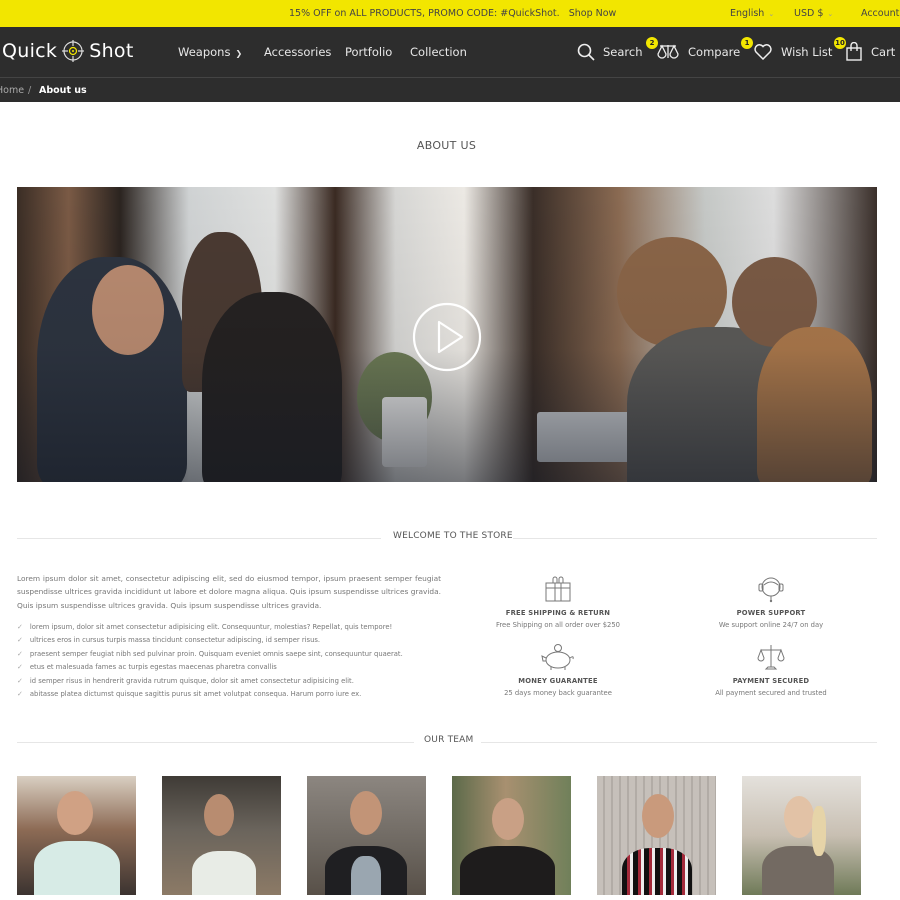 Image resolution: width=900 pixels, height=900 pixels. What do you see at coordinates (771, 14) in the screenshot?
I see `chevron-down-icon: ⌄` at bounding box center [771, 14].